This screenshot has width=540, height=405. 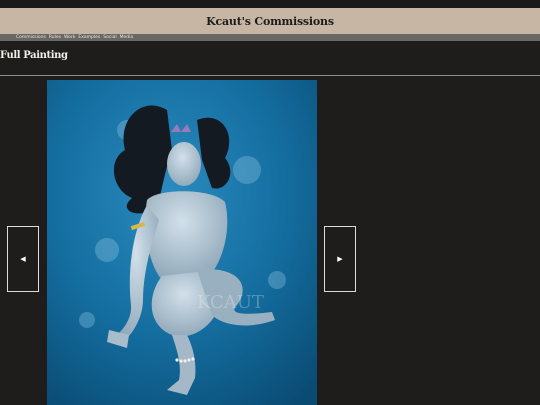 I want to click on left-arrow-icon: ◀, so click(x=23, y=259).